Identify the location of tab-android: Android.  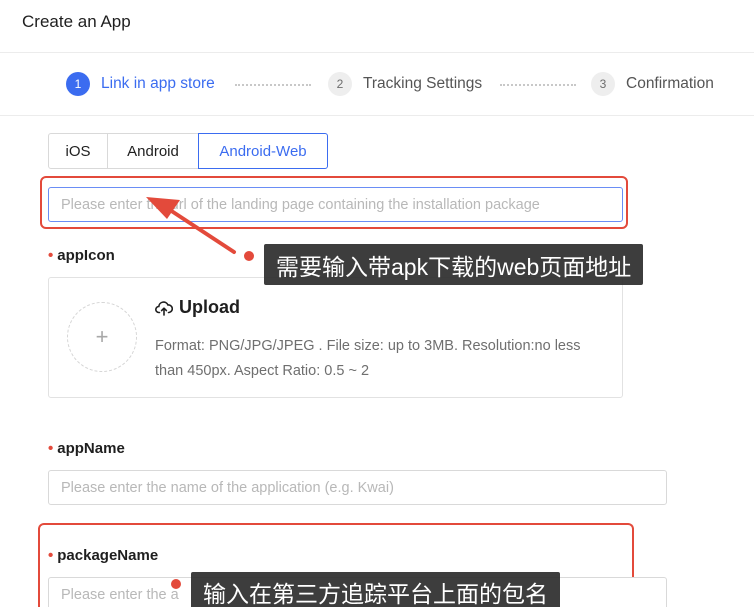
(153, 151).